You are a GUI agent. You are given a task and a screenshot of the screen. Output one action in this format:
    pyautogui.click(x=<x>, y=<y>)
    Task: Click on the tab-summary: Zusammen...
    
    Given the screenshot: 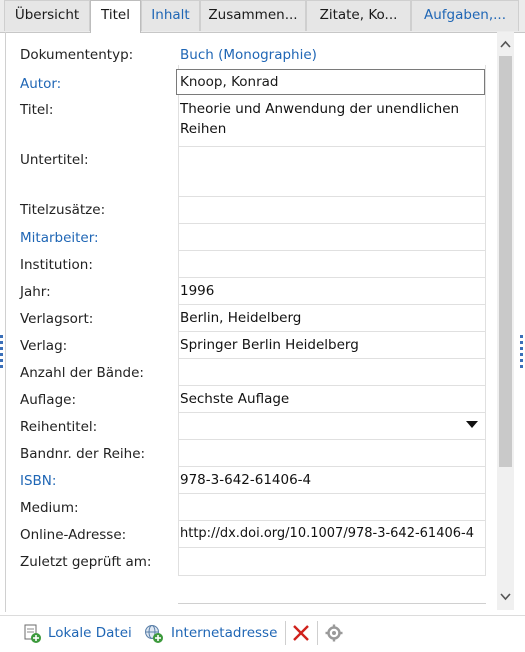 What is the action you would take?
    pyautogui.click(x=253, y=15)
    